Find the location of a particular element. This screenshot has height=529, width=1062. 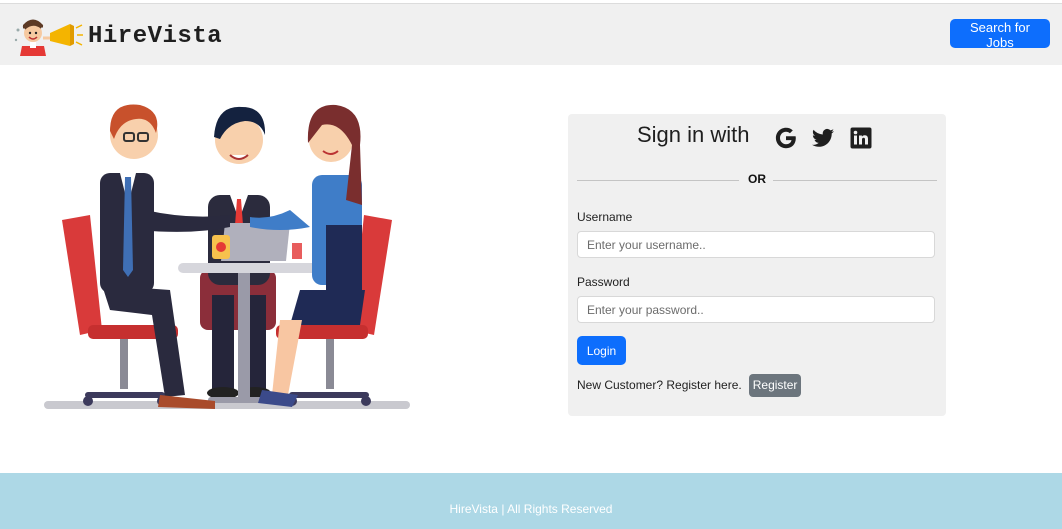

password-label: Password is located at coordinates (603, 282).